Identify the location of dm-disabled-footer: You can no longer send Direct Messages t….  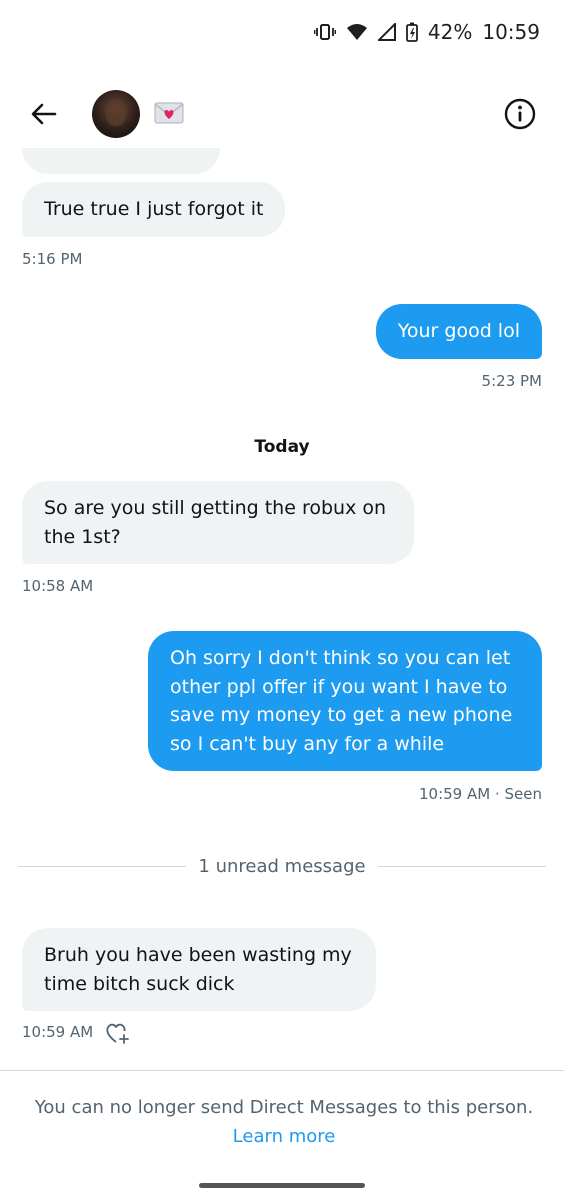
(282, 1135).